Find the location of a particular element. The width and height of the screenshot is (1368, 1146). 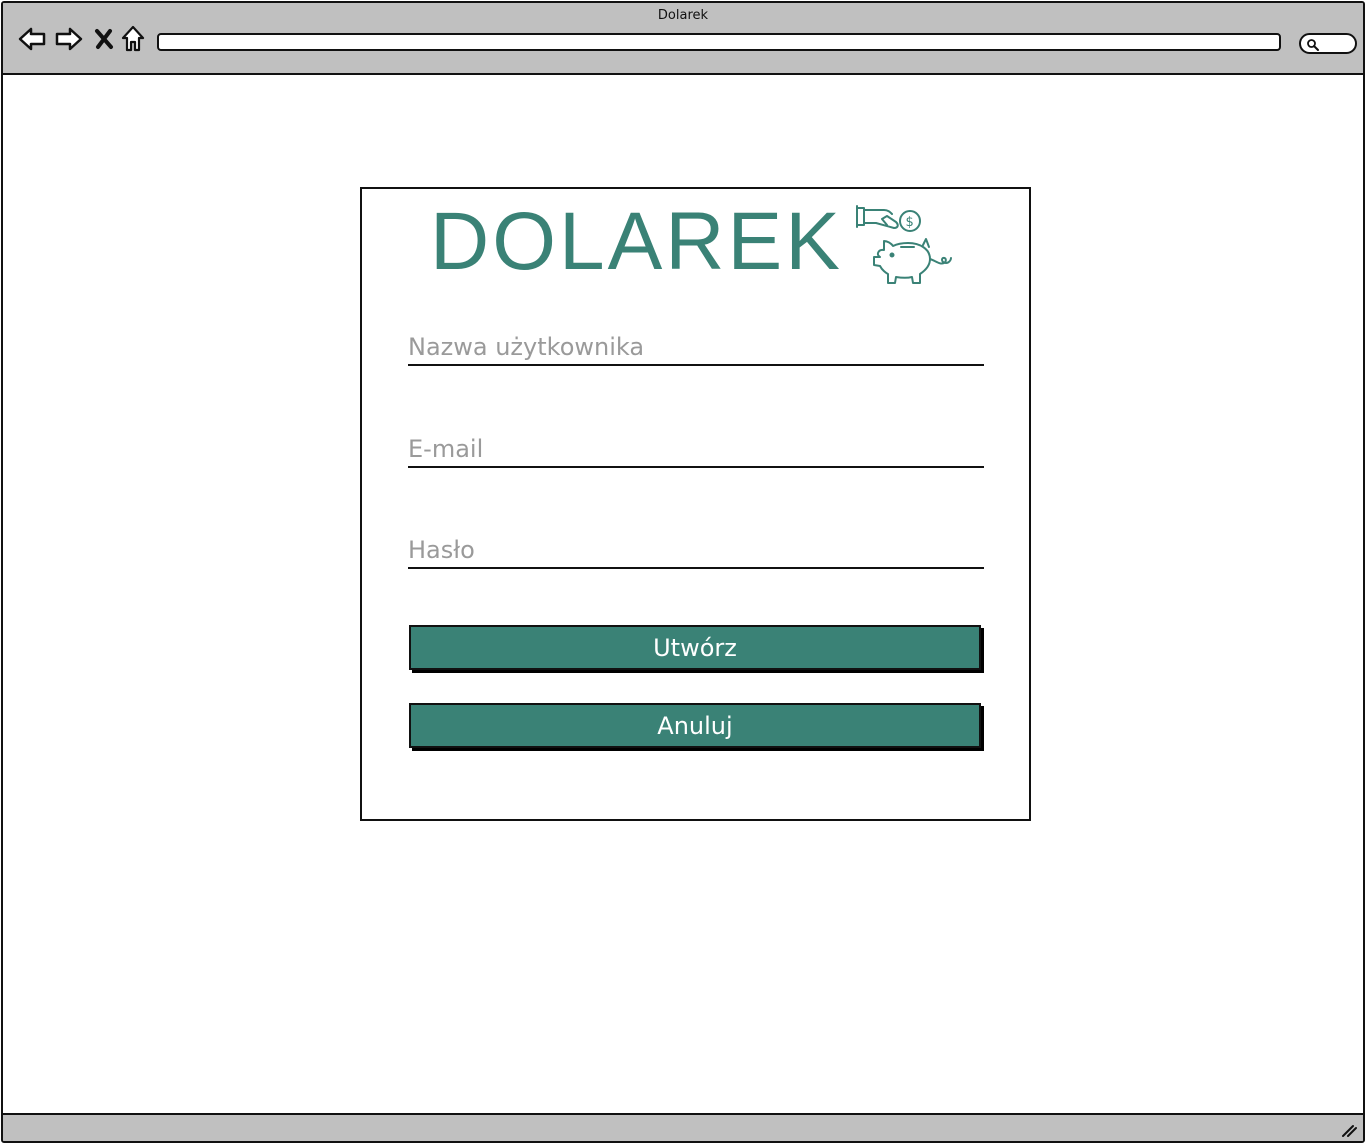

back-arrow-icon is located at coordinates (32, 39).